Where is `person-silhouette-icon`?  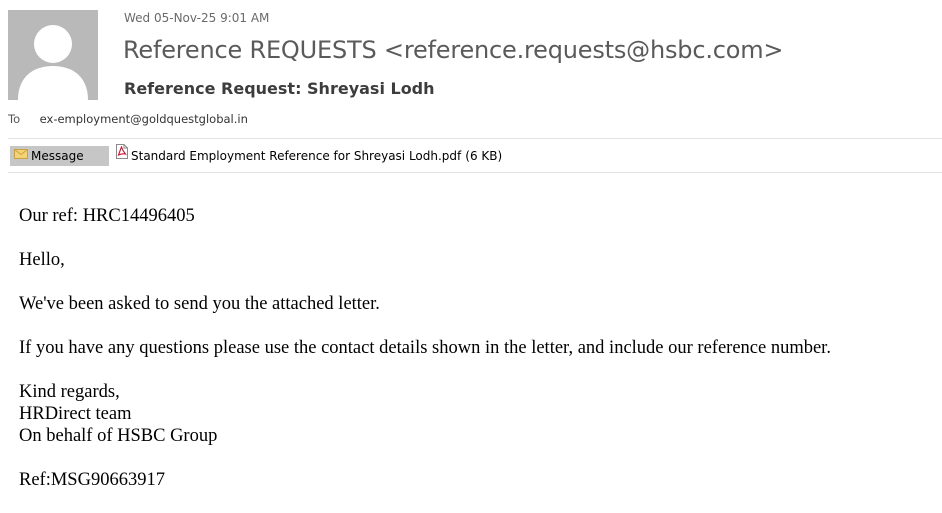 person-silhouette-icon is located at coordinates (53, 62).